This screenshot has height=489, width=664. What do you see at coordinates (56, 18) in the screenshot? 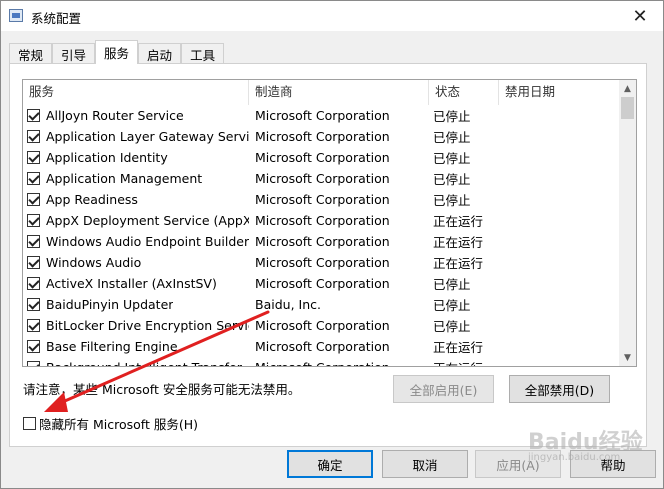
I see `window-title: 系统配置` at bounding box center [56, 18].